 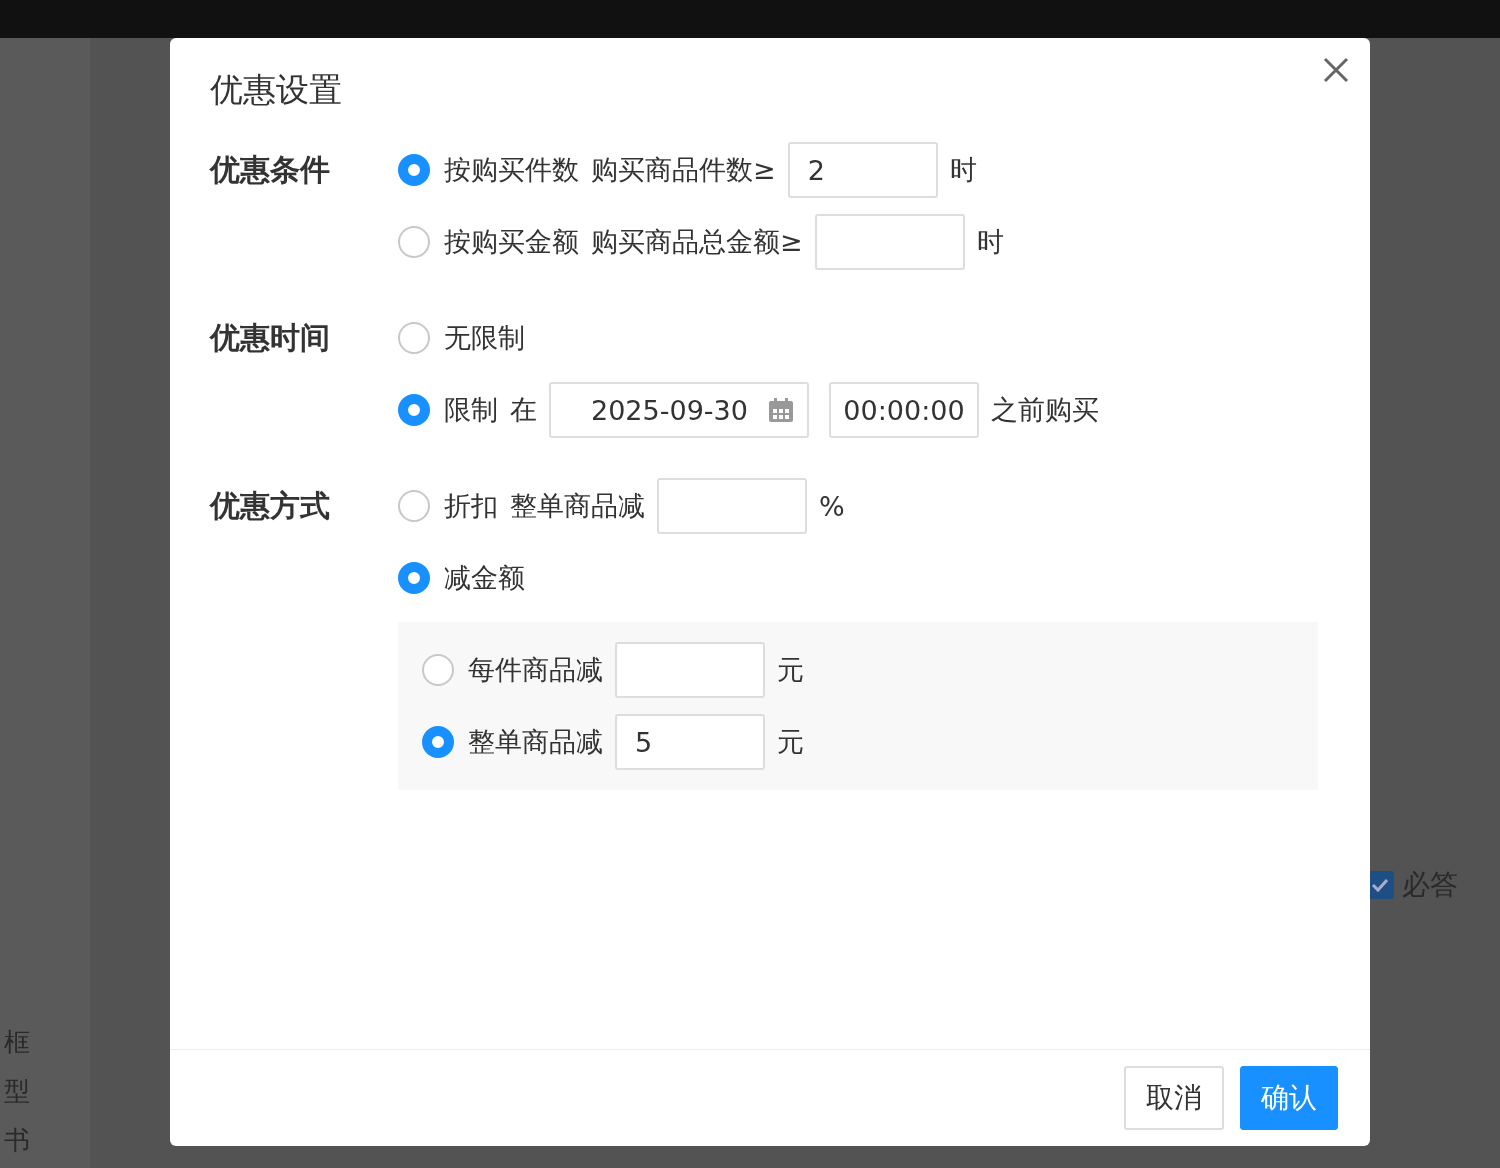 What do you see at coordinates (1045, 410) in the screenshot?
I see `option-text: 之前购买` at bounding box center [1045, 410].